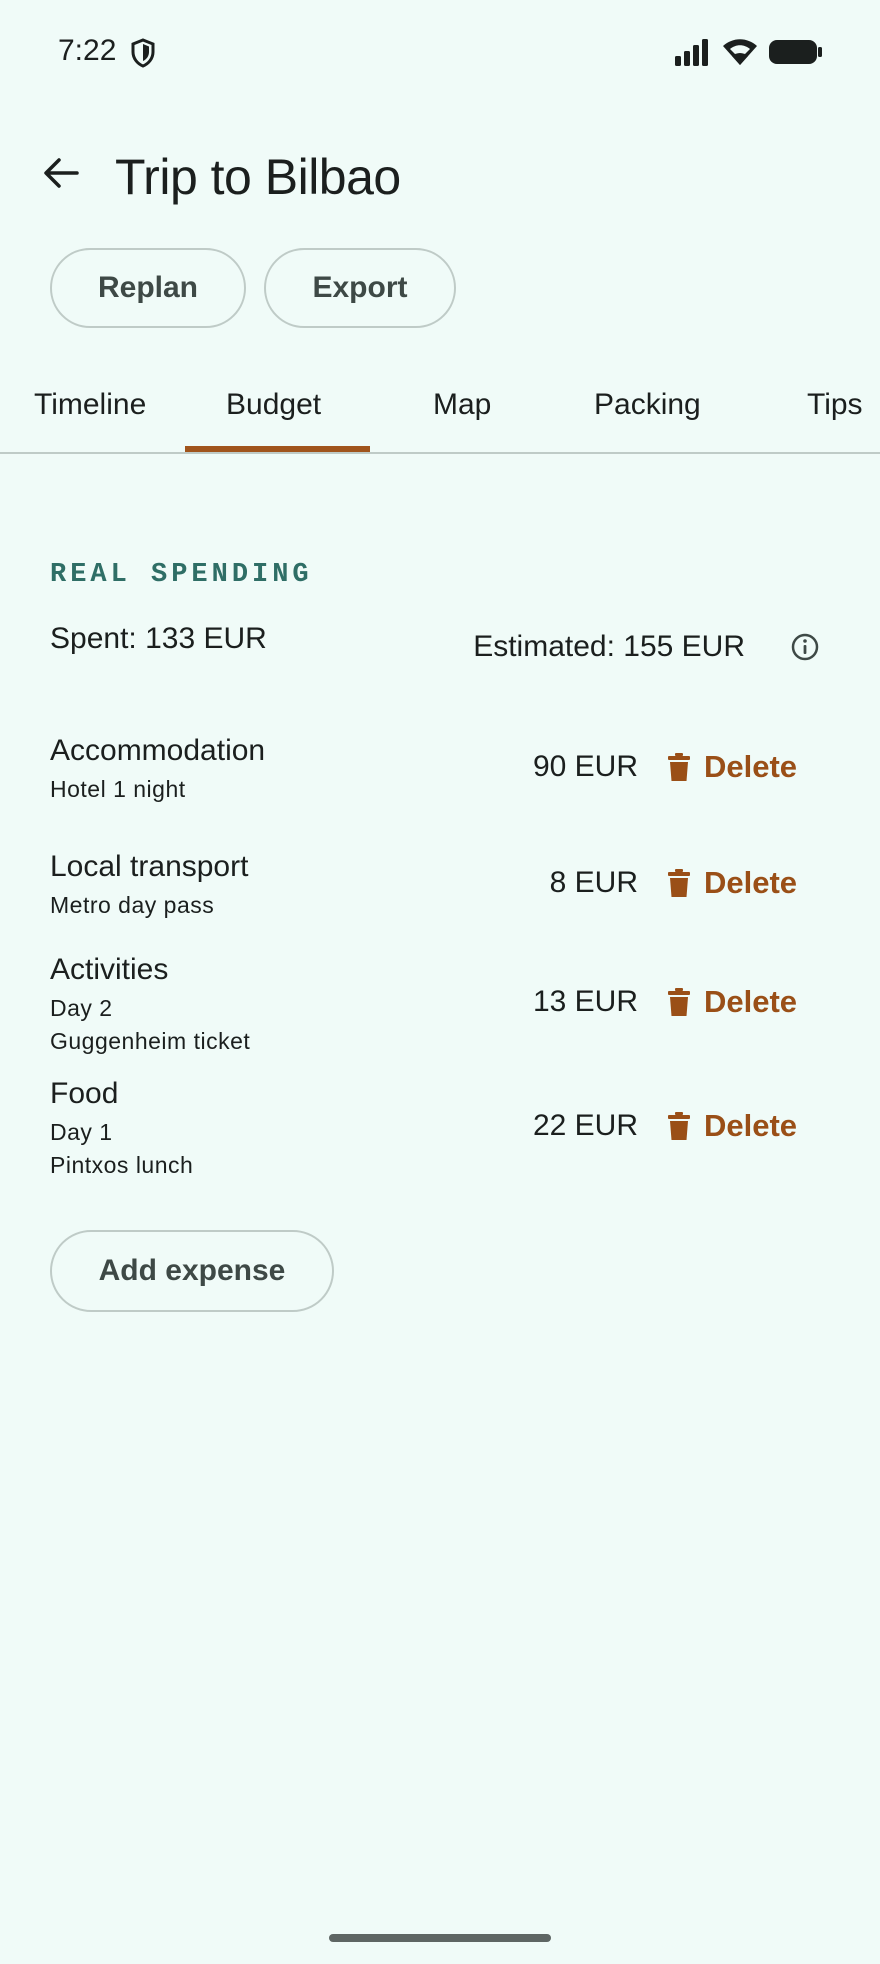  I want to click on spent-total: Spent: 133 EUR, so click(158, 638).